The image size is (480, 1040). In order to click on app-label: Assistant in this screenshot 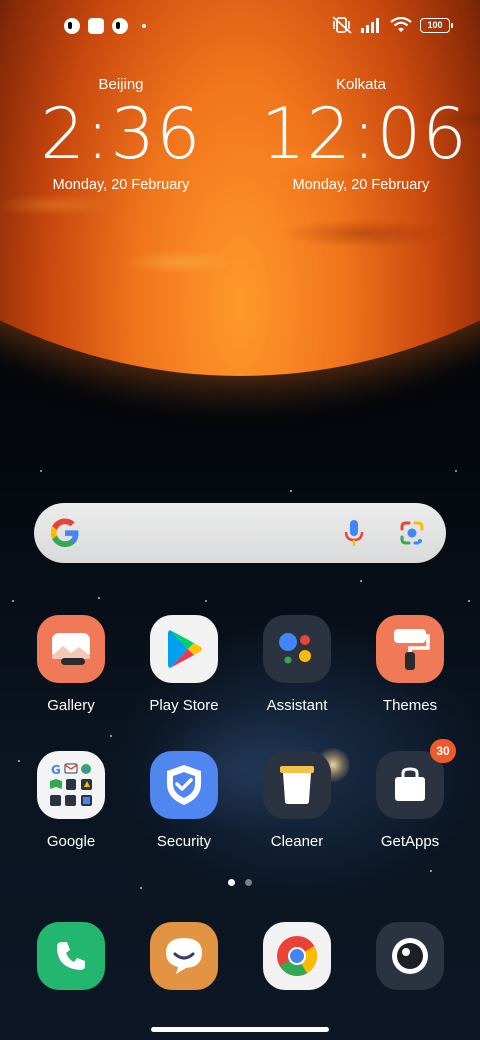, I will do `click(297, 705)`.